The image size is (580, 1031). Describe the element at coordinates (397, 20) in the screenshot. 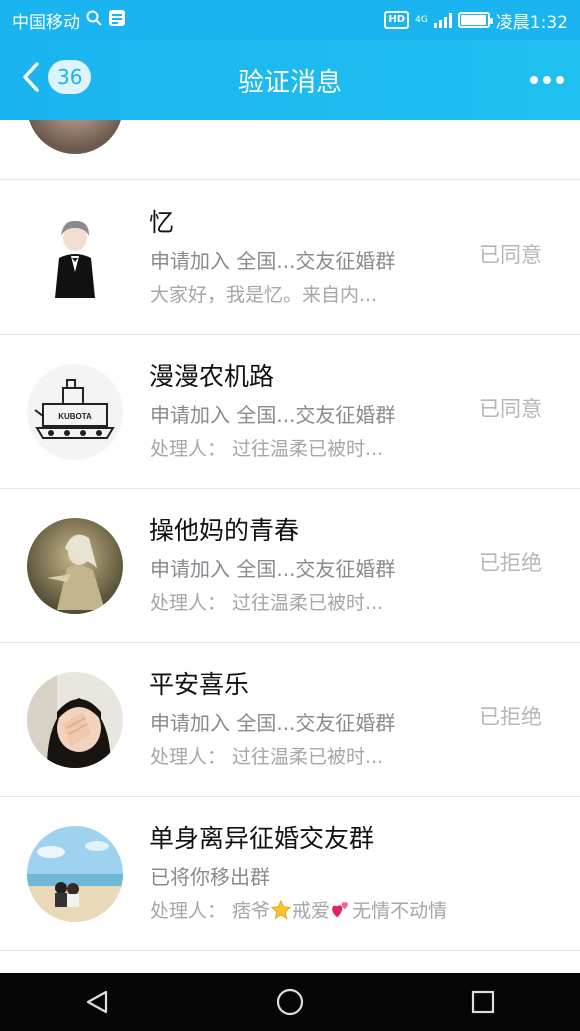

I see `hd-icon: HD` at that location.